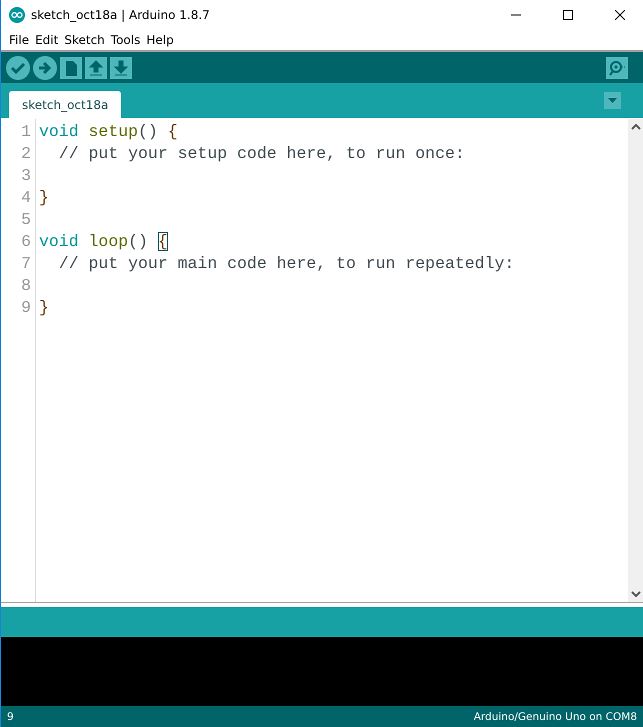 This screenshot has width=643, height=727. I want to click on code-line: // put your main code here, to run repeatedly:, so click(286, 263).